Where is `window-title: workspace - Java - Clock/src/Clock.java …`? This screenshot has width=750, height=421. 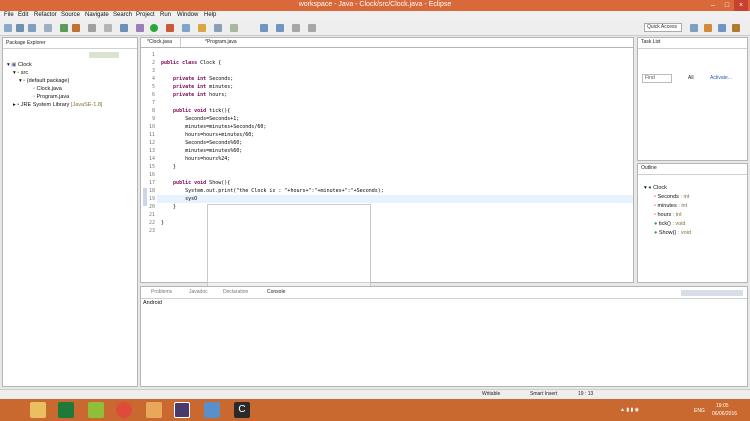
window-title: workspace - Java - Clock/src/Clock.java … is located at coordinates (375, 4).